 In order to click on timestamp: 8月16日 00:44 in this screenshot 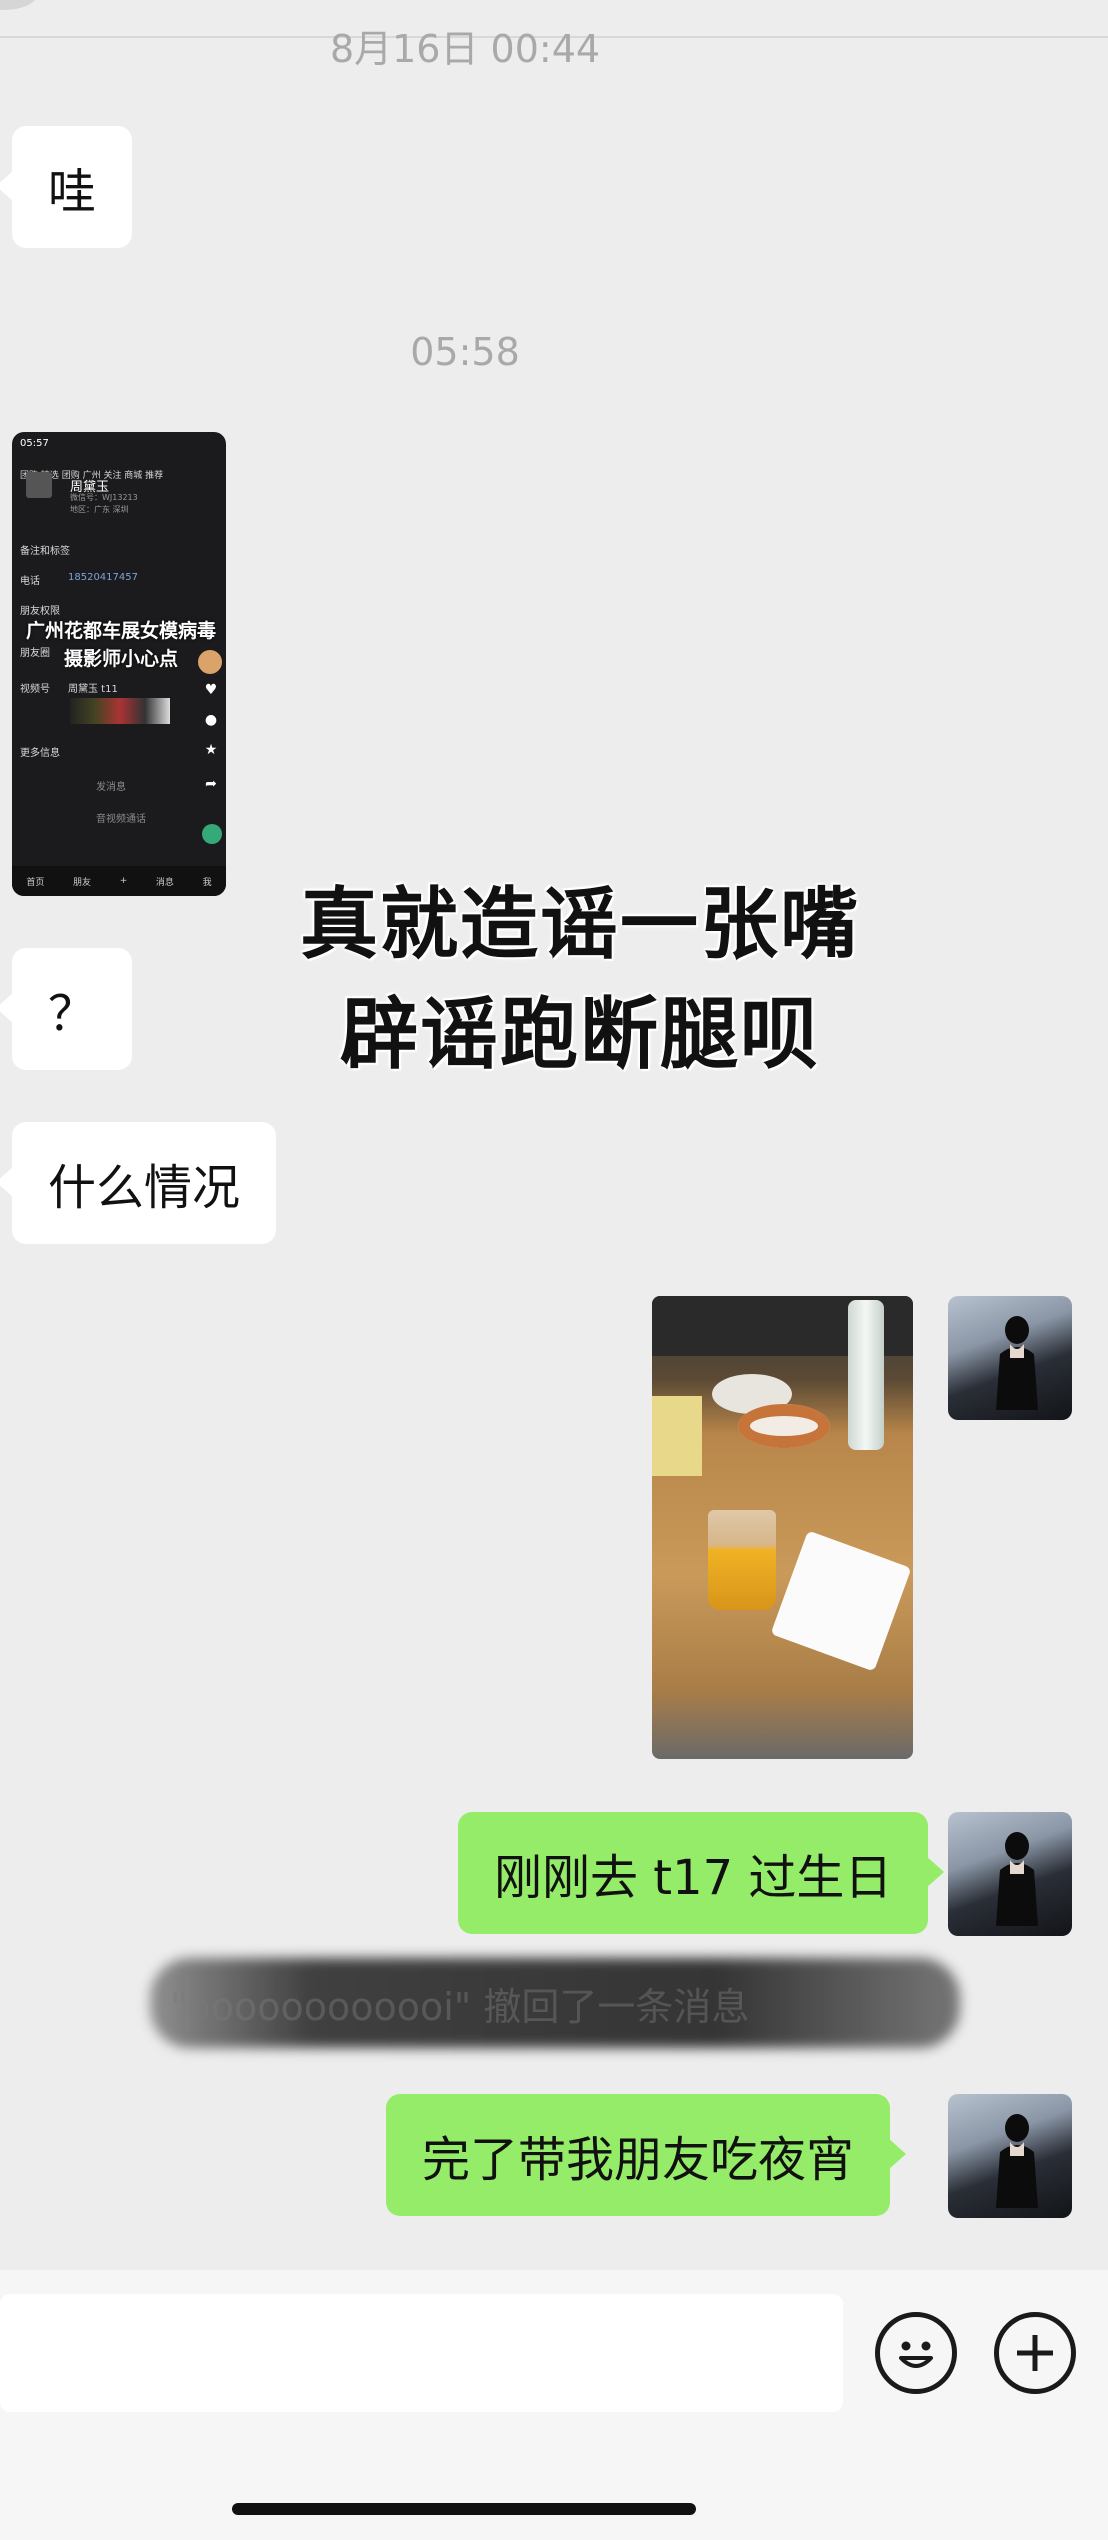, I will do `click(465, 49)`.